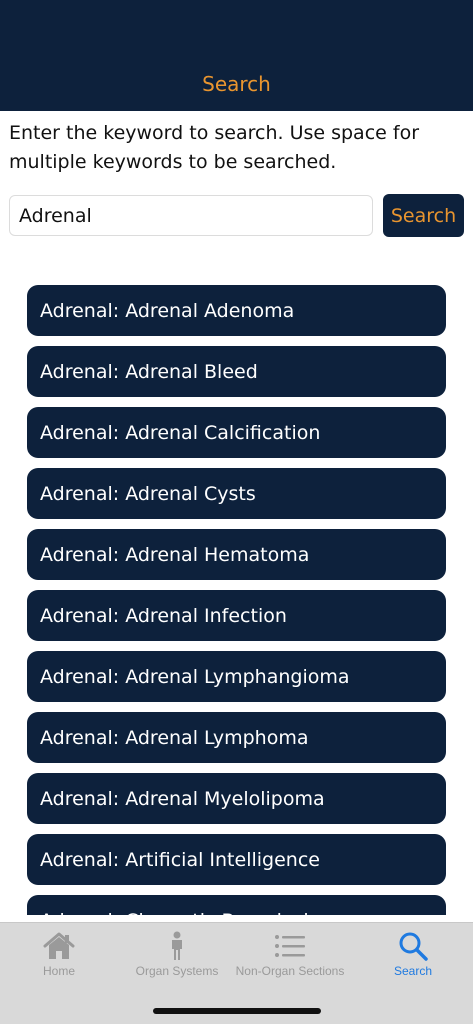  Describe the element at coordinates (236, 55) in the screenshot. I see `nav-header: Search` at that location.